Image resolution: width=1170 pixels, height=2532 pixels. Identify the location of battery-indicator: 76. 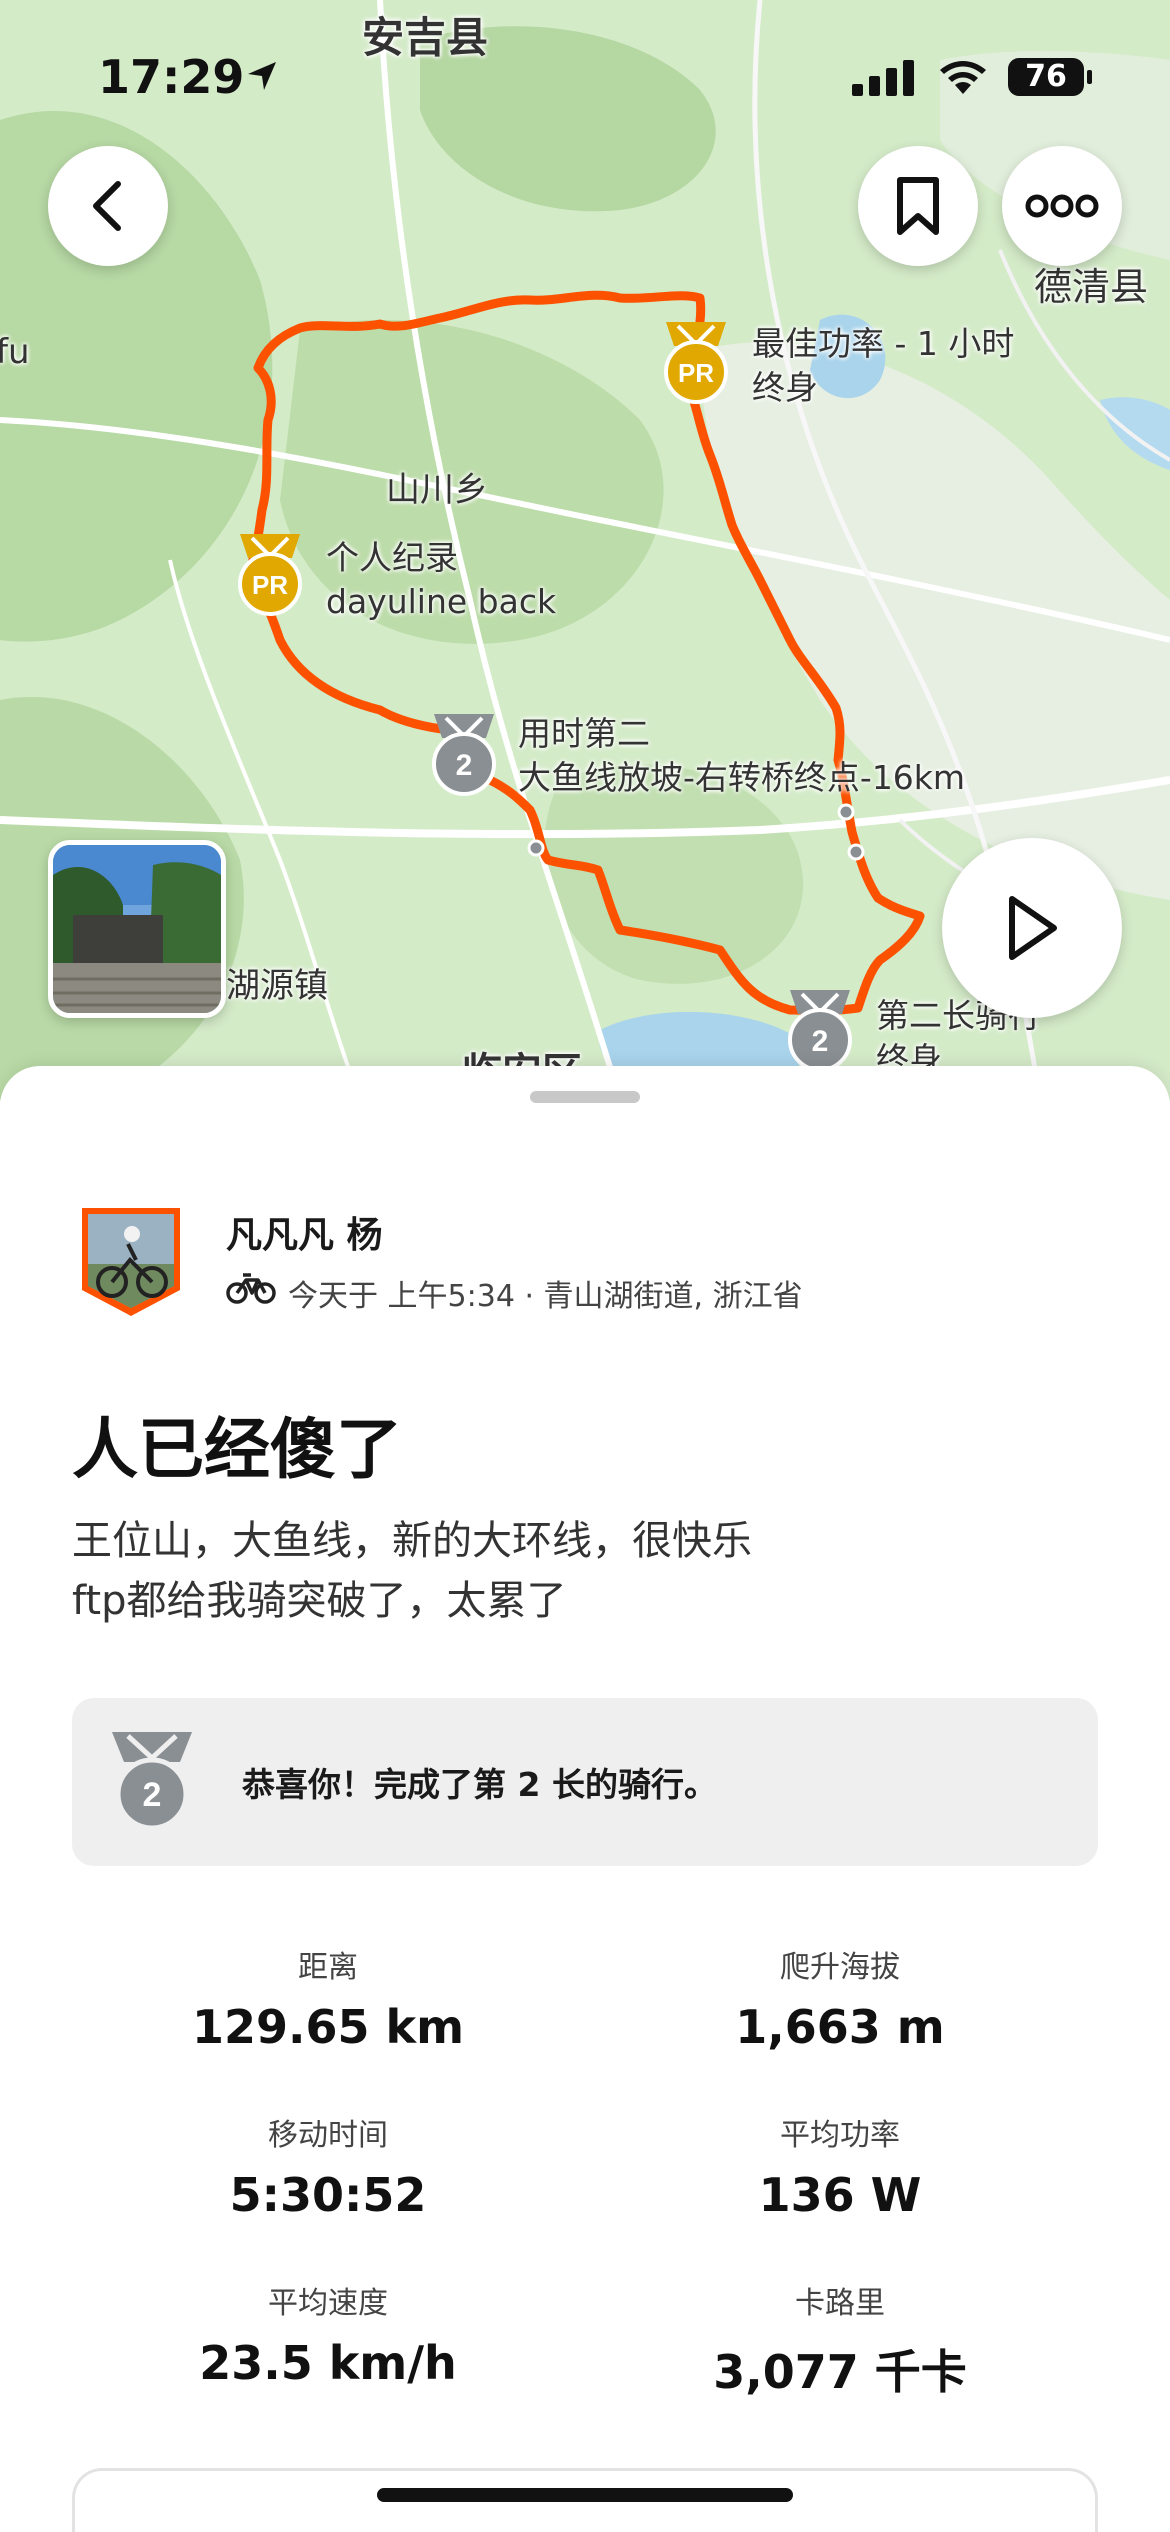
(1046, 77).